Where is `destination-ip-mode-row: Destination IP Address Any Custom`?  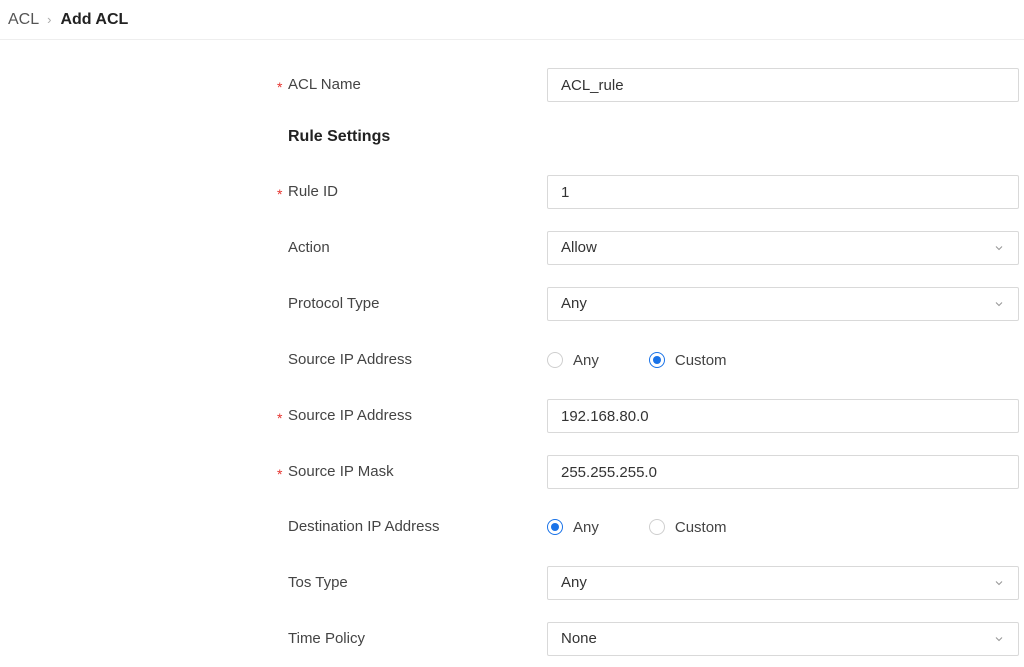
destination-ip-mode-row: Destination IP Address Any Custom is located at coordinates (512, 527).